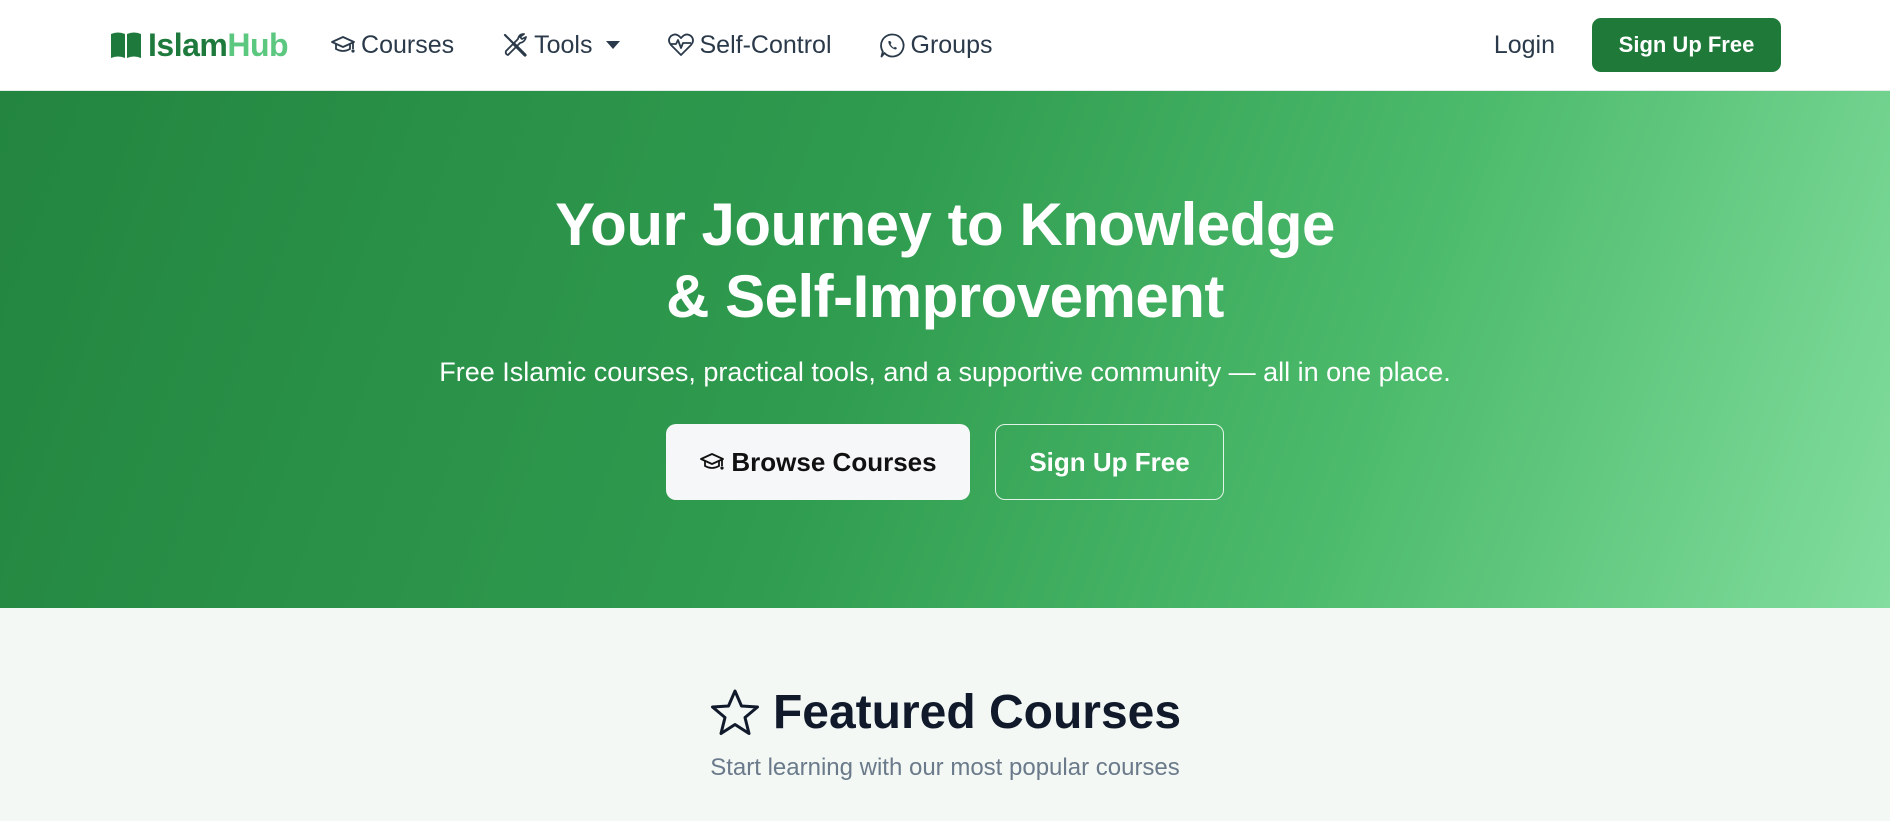  Describe the element at coordinates (258, 44) in the screenshot. I see `brand-name-part2: Hub` at that location.